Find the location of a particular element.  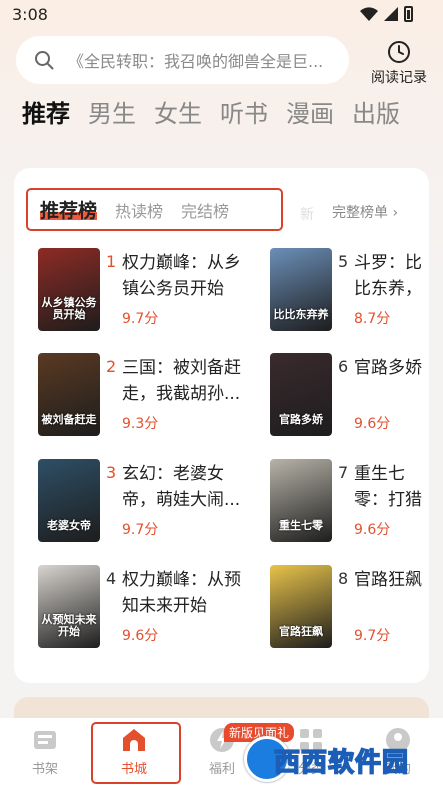

status-time: 3:08 is located at coordinates (30, 14).